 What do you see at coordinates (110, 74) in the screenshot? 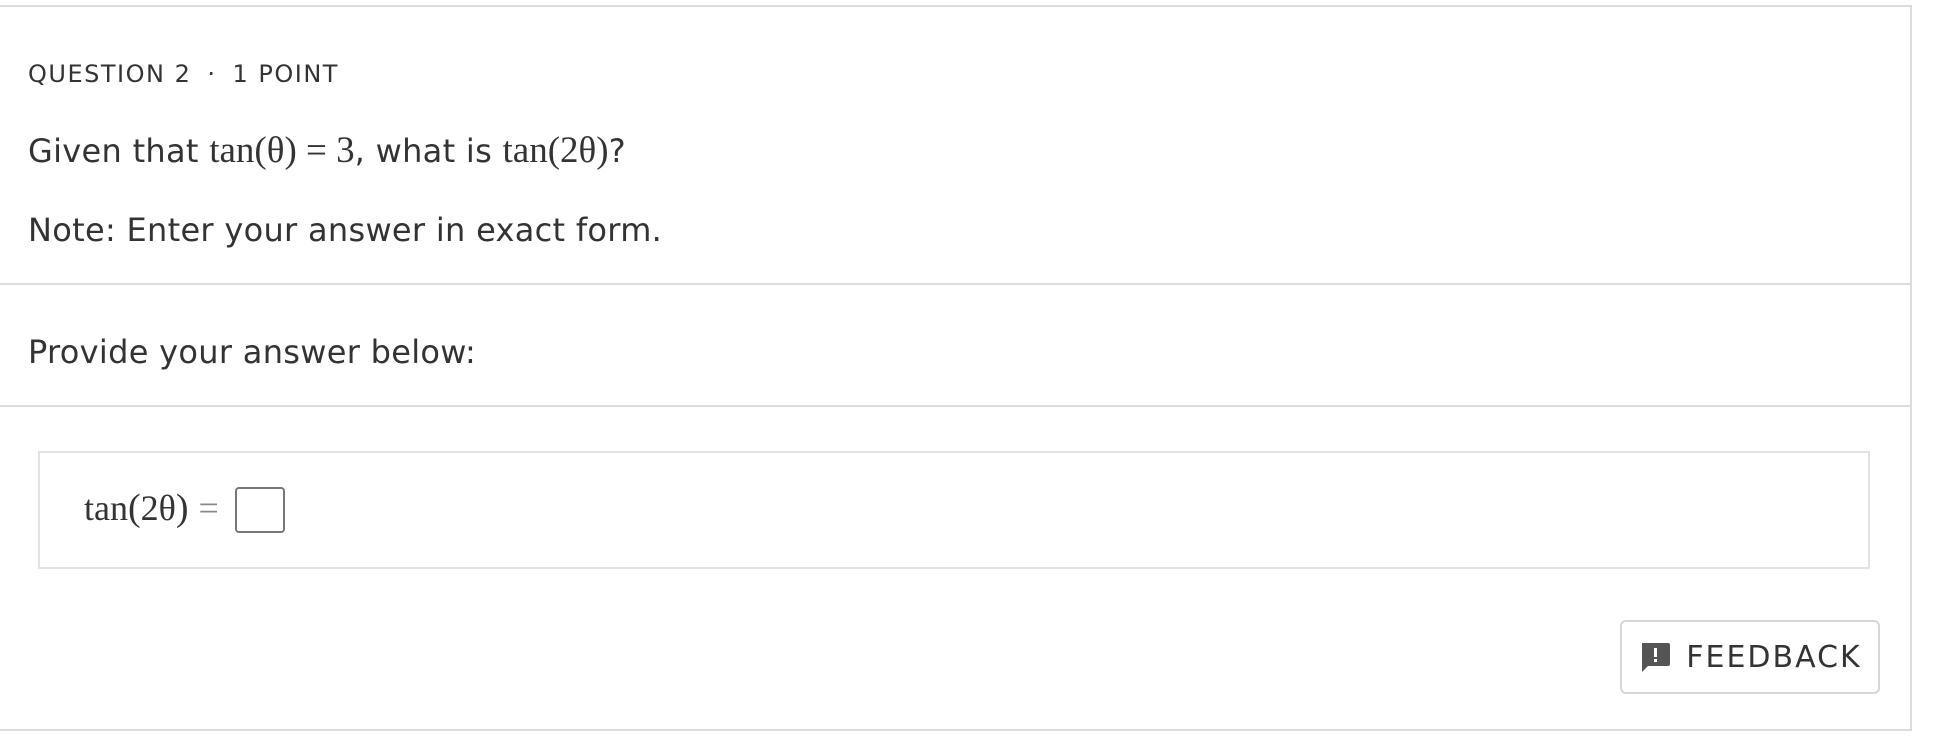
I see `question-number: QUESTION 2` at bounding box center [110, 74].